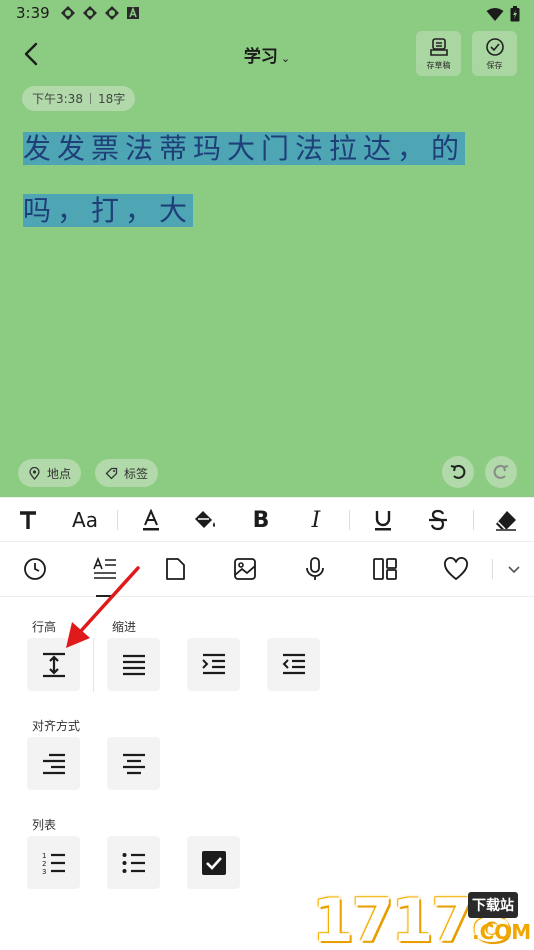 Image resolution: width=534 pixels, height=950 pixels. I want to click on save-button: 保存, so click(494, 53).